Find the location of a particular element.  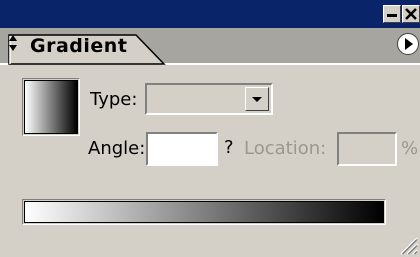

close-icon is located at coordinates (411, 14).